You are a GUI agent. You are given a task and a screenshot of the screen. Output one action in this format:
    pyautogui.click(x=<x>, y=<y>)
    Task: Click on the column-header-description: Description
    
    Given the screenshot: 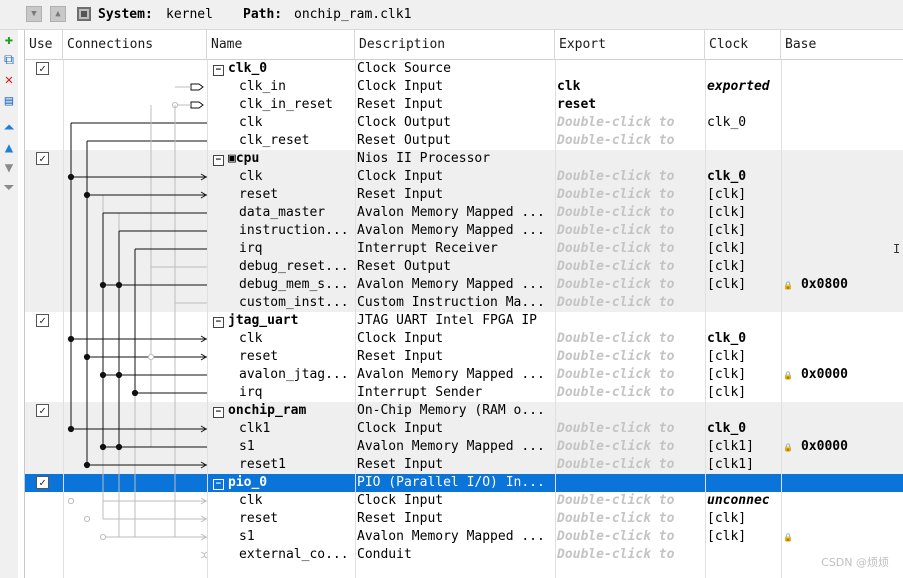 What is the action you would take?
    pyautogui.click(x=455, y=45)
    